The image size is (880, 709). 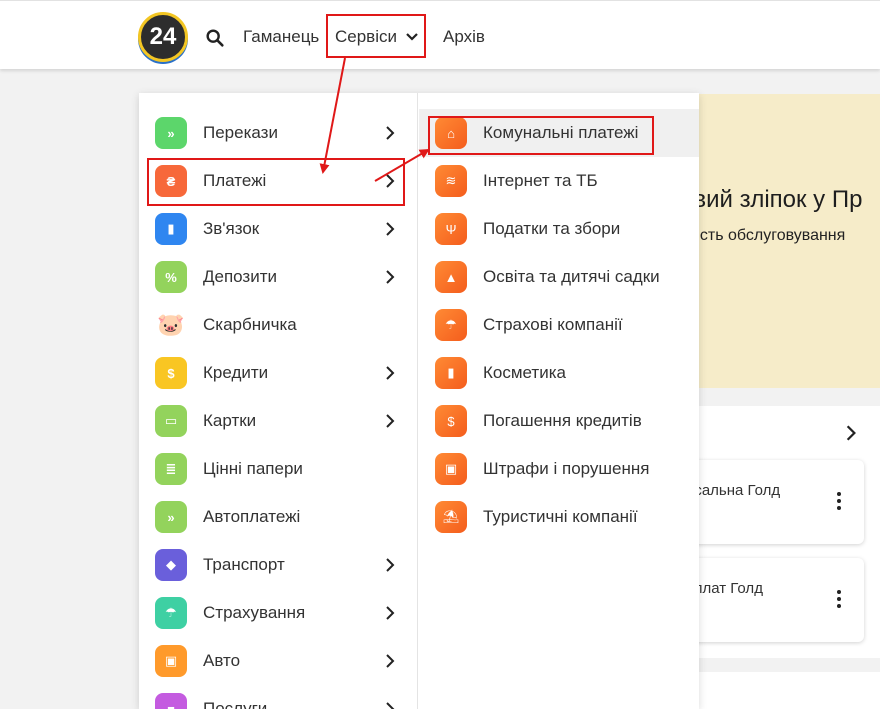 I want to click on cosmetics-icon: ▮, so click(x=451, y=373).